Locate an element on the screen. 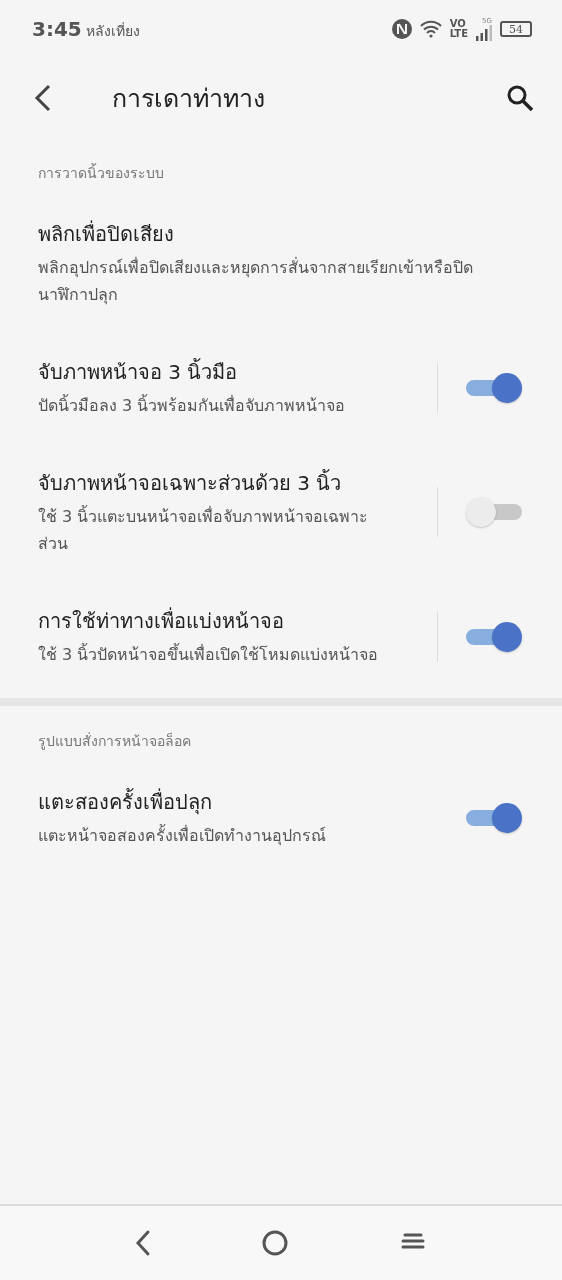 Image resolution: width=562 pixels, height=1280 pixels. page-title: การเดาท่าทาง is located at coordinates (188, 99).